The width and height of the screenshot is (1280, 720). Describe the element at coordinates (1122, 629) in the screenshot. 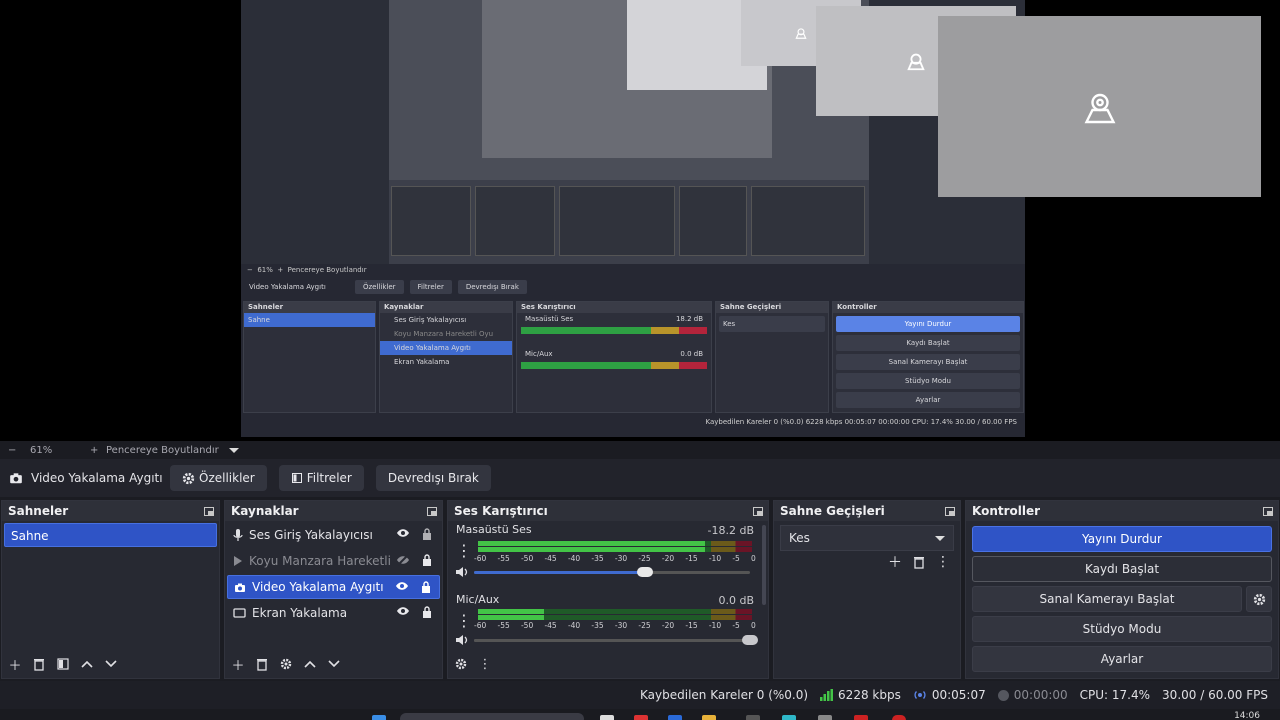

I see `studio-mode-button: Stüdyo Modu` at that location.